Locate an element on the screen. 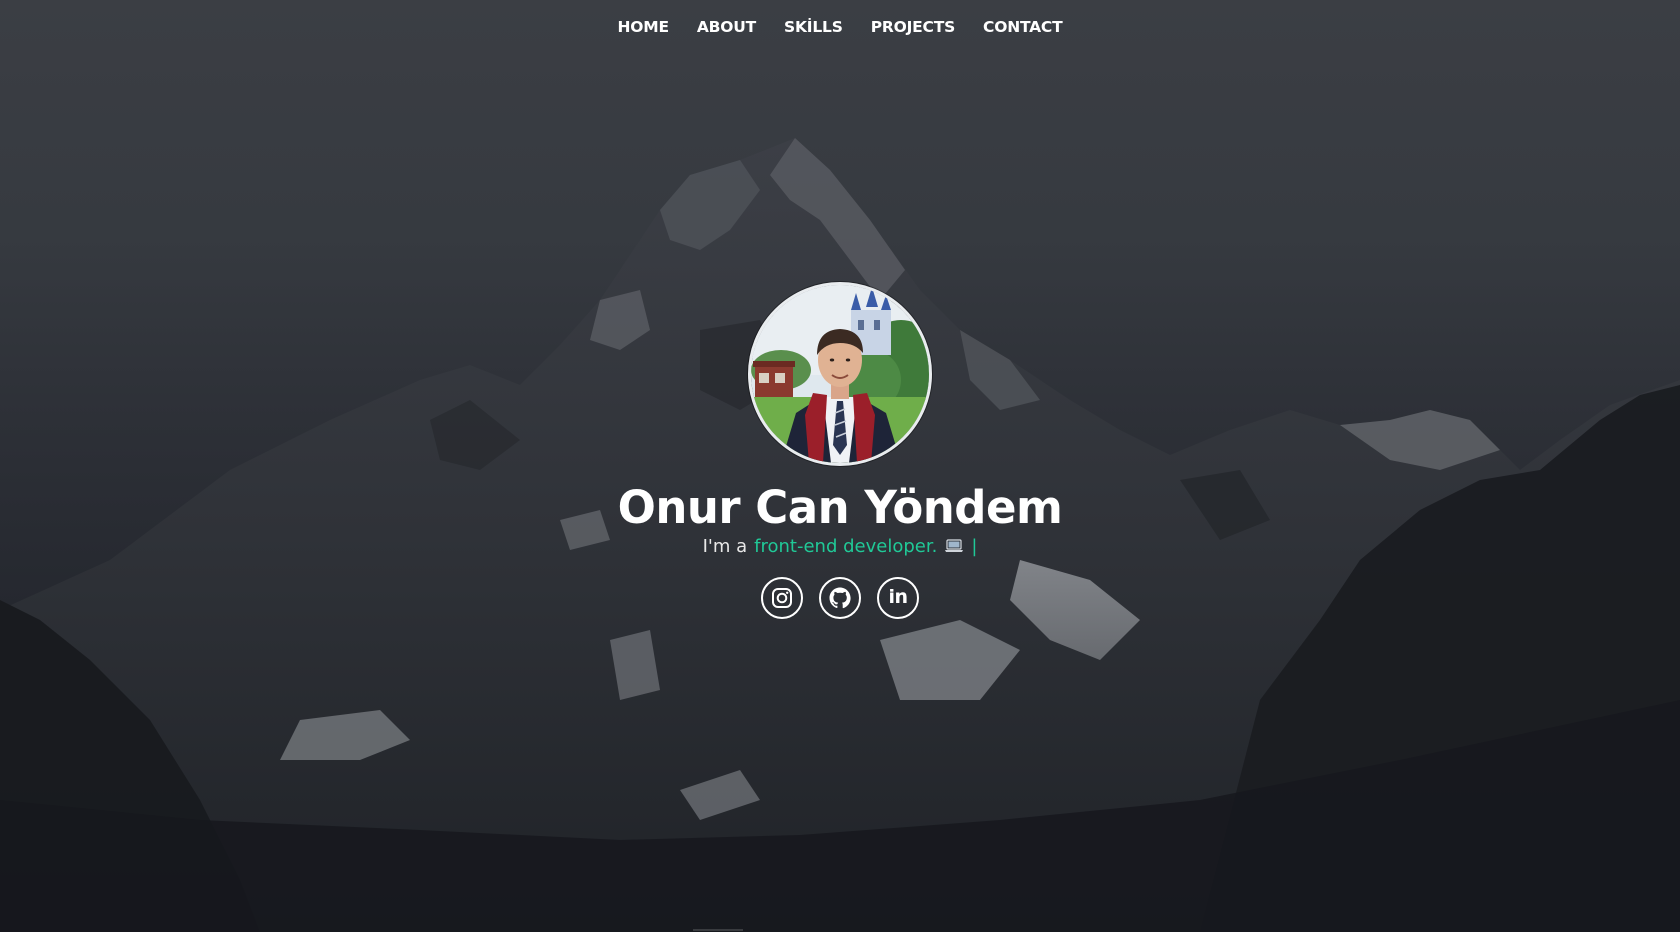 This screenshot has width=1680, height=932. linkedin-button: in is located at coordinates (898, 597).